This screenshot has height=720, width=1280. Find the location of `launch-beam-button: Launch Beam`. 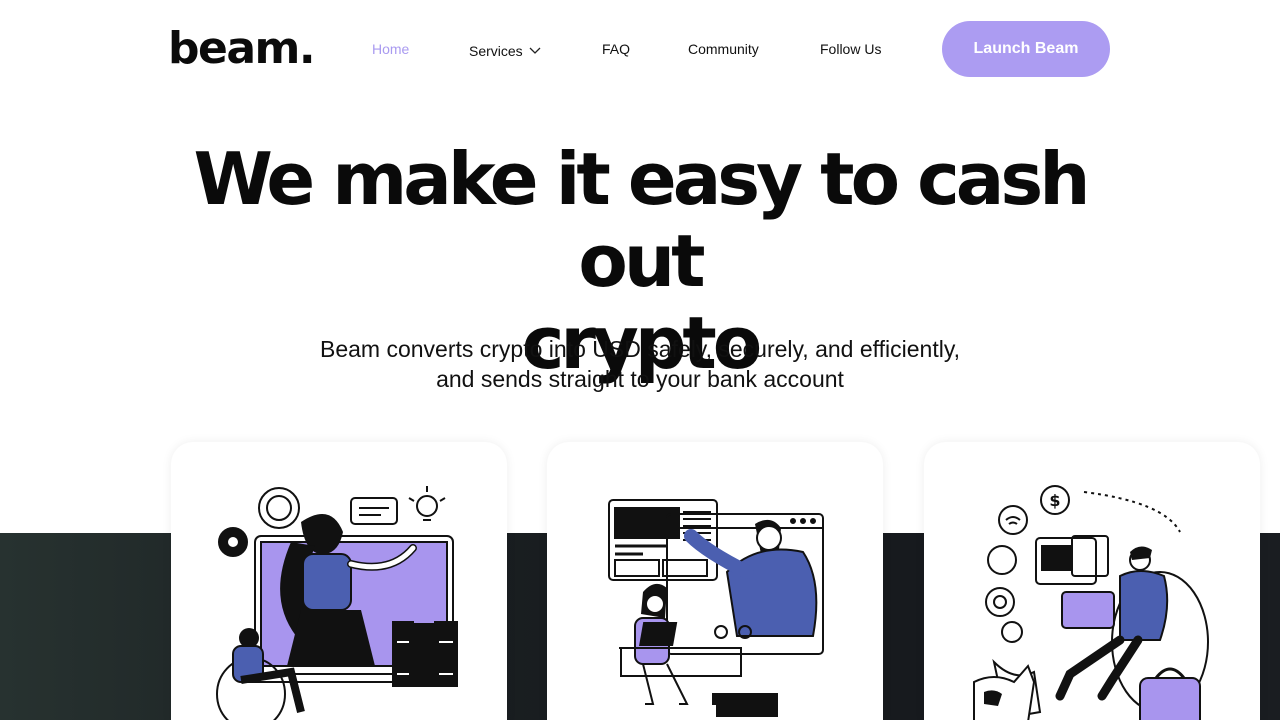

launch-beam-button: Launch Beam is located at coordinates (1026, 49).